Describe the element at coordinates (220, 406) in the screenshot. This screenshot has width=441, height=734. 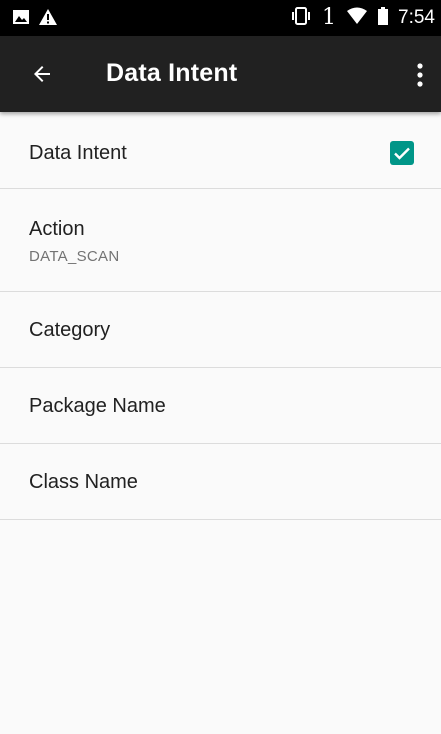
I see `package-name-row: Package Name` at that location.